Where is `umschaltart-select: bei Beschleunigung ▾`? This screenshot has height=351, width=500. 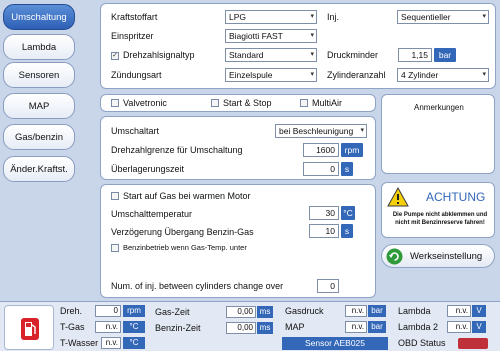
umschaltart-select: bei Beschleunigung ▾ is located at coordinates (321, 131).